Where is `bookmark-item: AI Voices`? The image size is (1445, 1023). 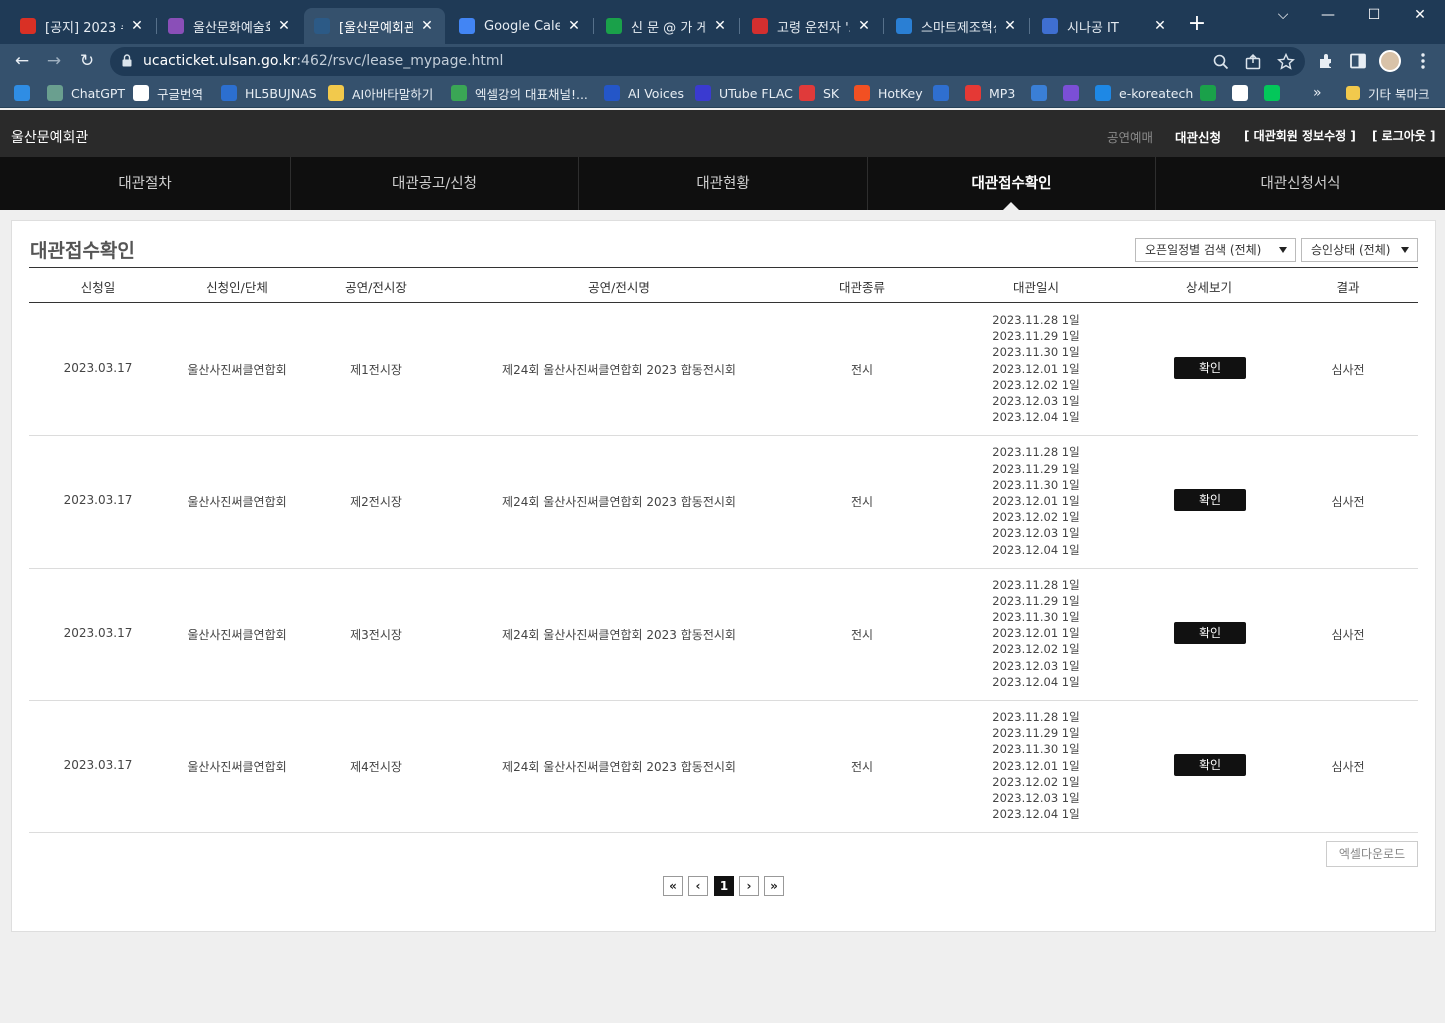
bookmark-item: AI Voices is located at coordinates (644, 93).